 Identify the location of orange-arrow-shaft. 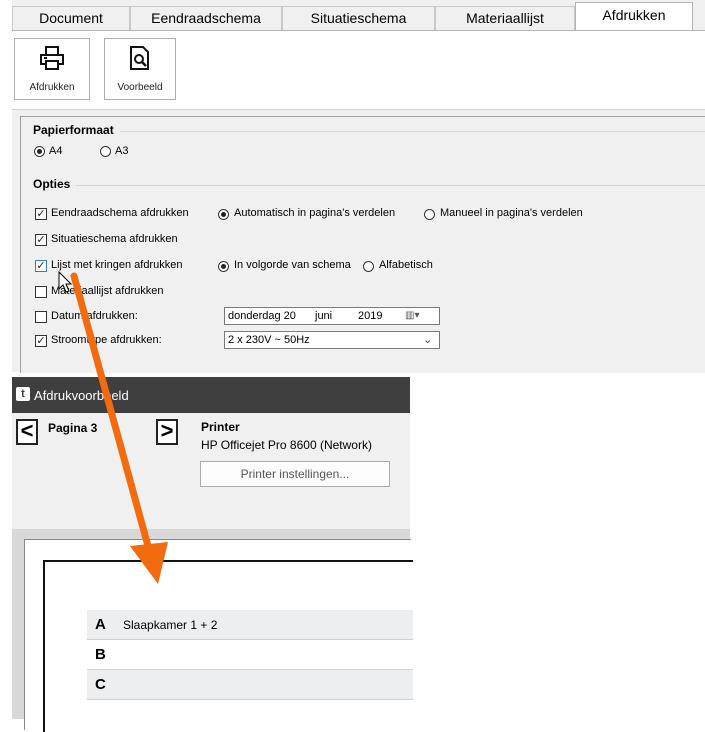
(111, 411).